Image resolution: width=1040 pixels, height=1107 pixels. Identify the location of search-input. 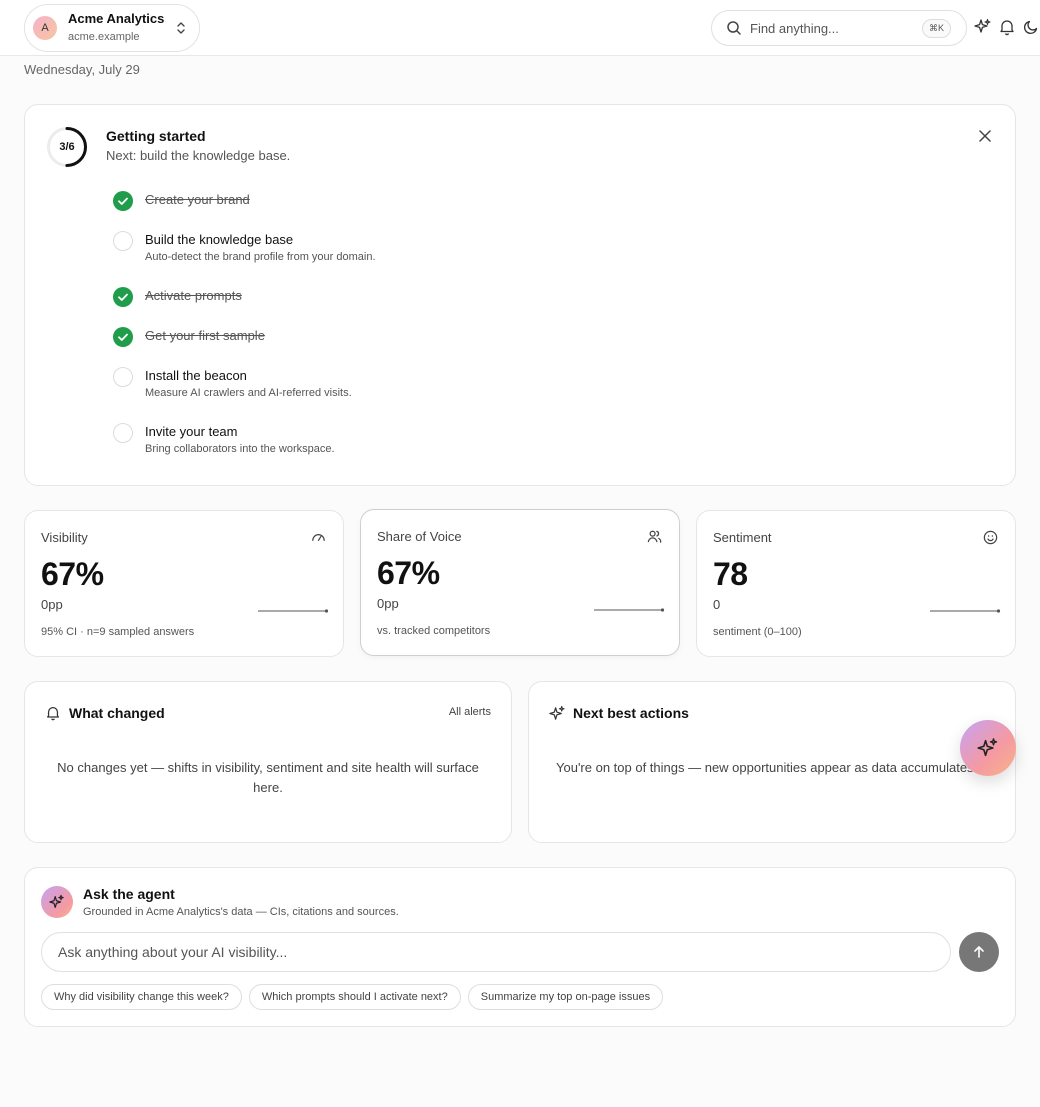
(835, 28).